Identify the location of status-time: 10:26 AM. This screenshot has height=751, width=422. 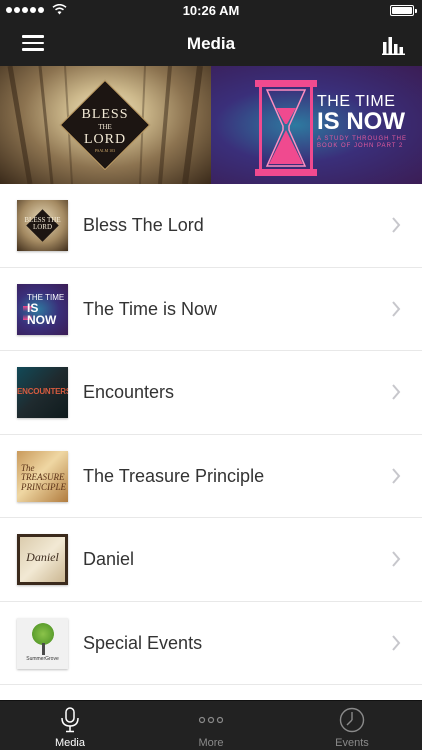
(211, 10).